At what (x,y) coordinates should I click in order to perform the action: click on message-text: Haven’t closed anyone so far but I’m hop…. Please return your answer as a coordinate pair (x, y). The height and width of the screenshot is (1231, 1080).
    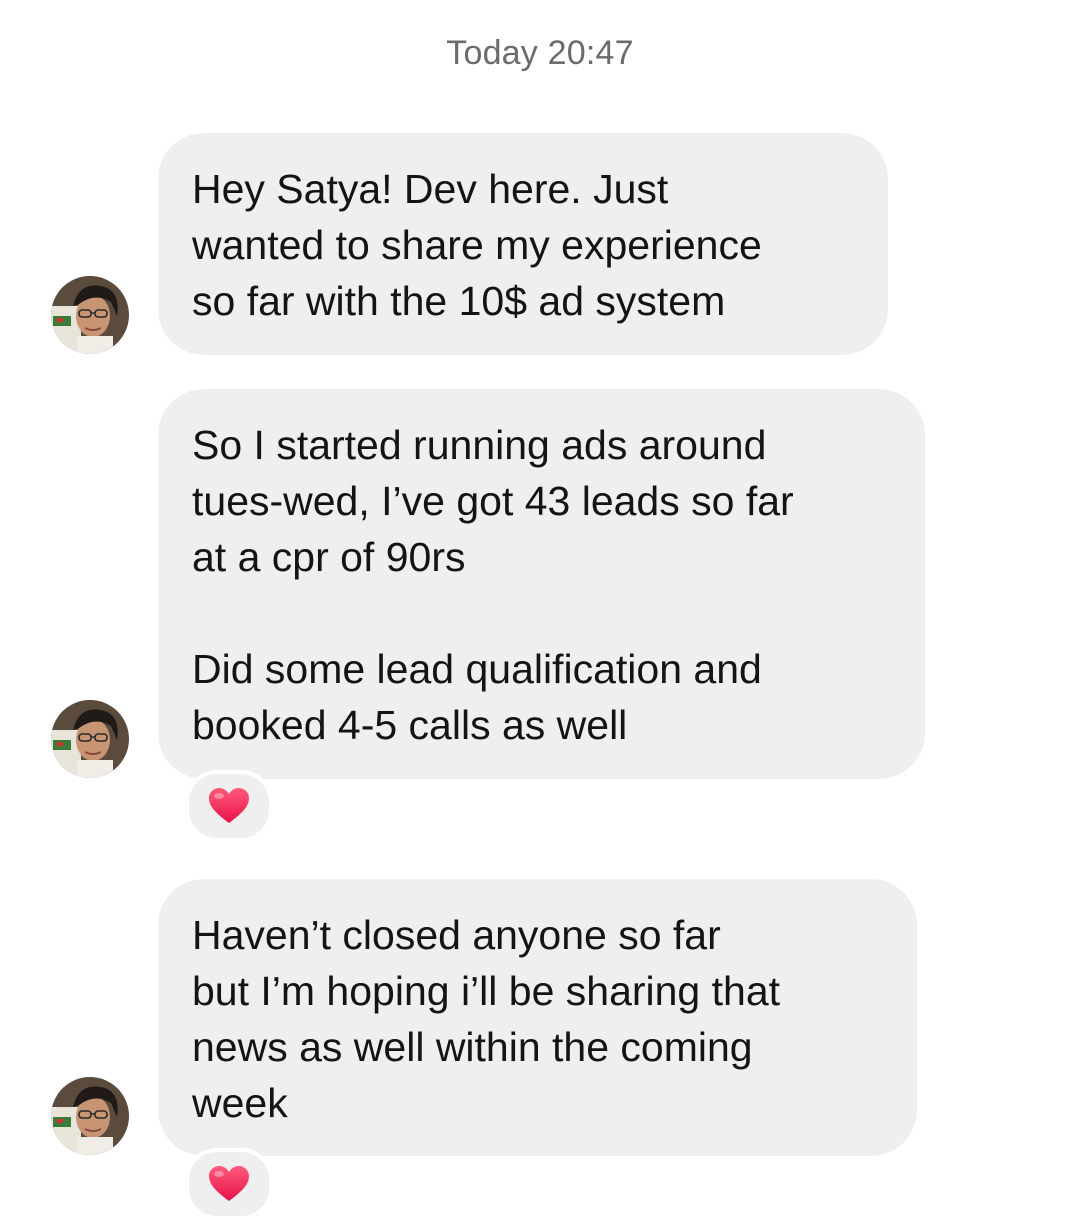
    Looking at the image, I should click on (486, 1019).